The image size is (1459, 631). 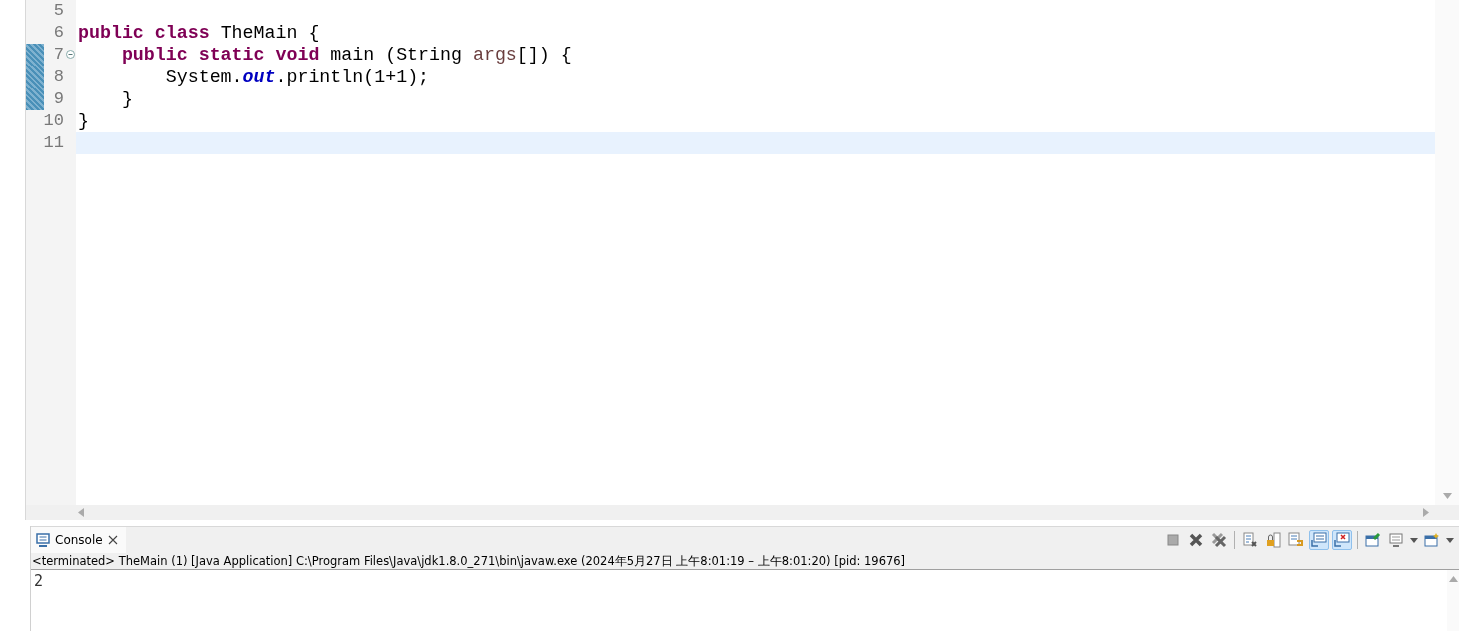 I want to click on stop-icon, so click(x=1173, y=540).